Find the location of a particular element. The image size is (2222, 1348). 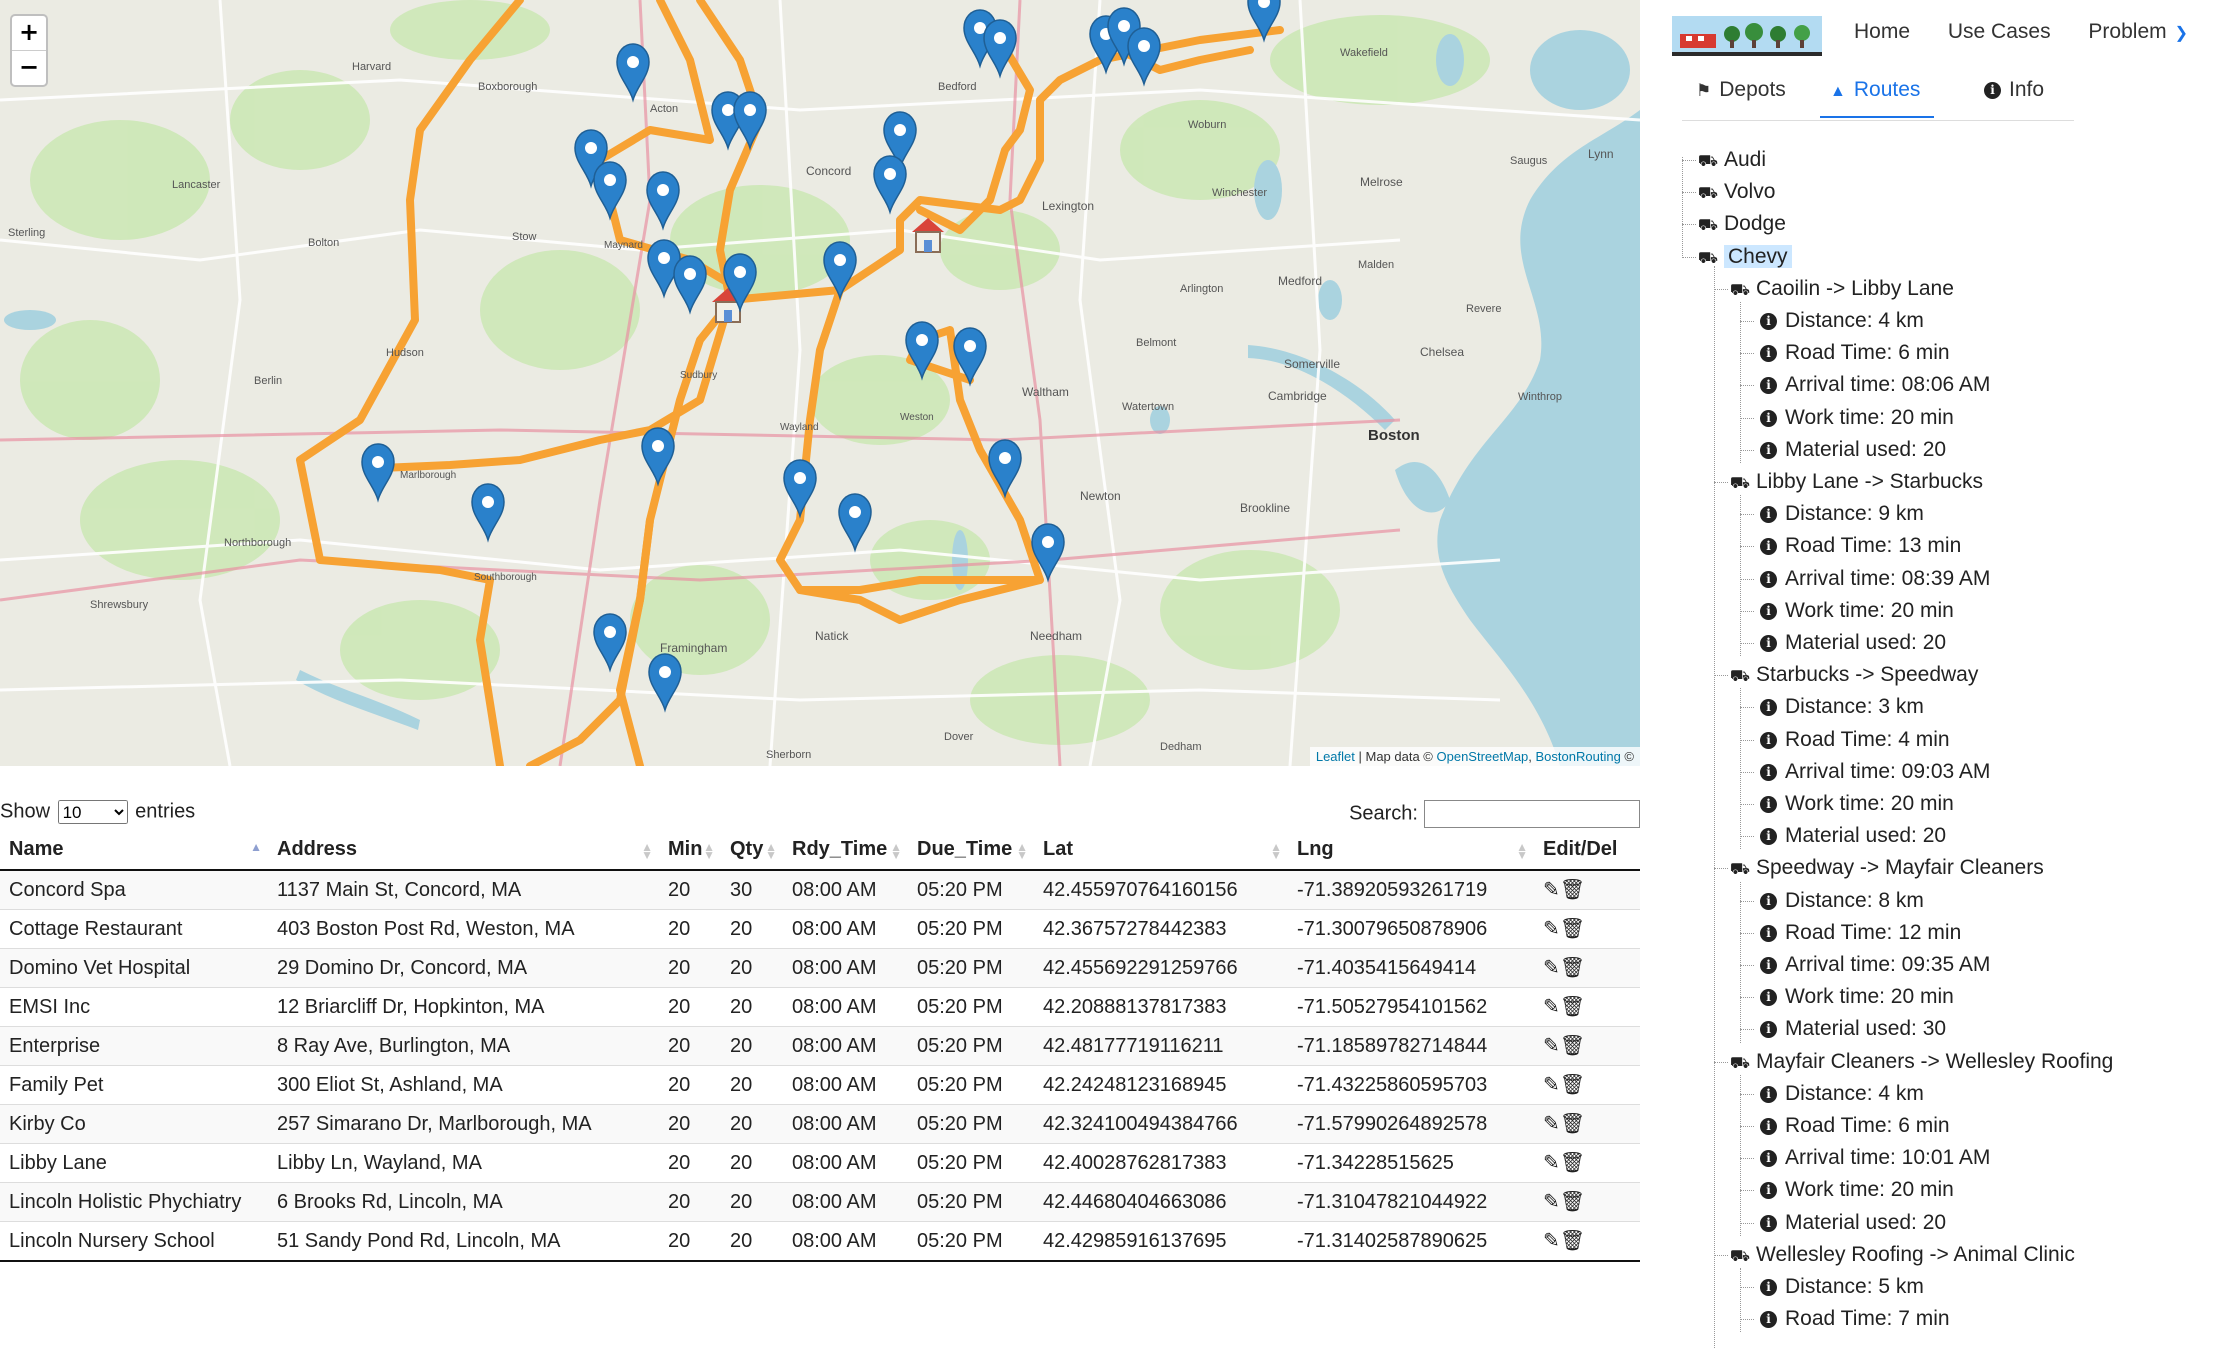

detail-label: Road Time: 12 min is located at coordinates (1873, 932).